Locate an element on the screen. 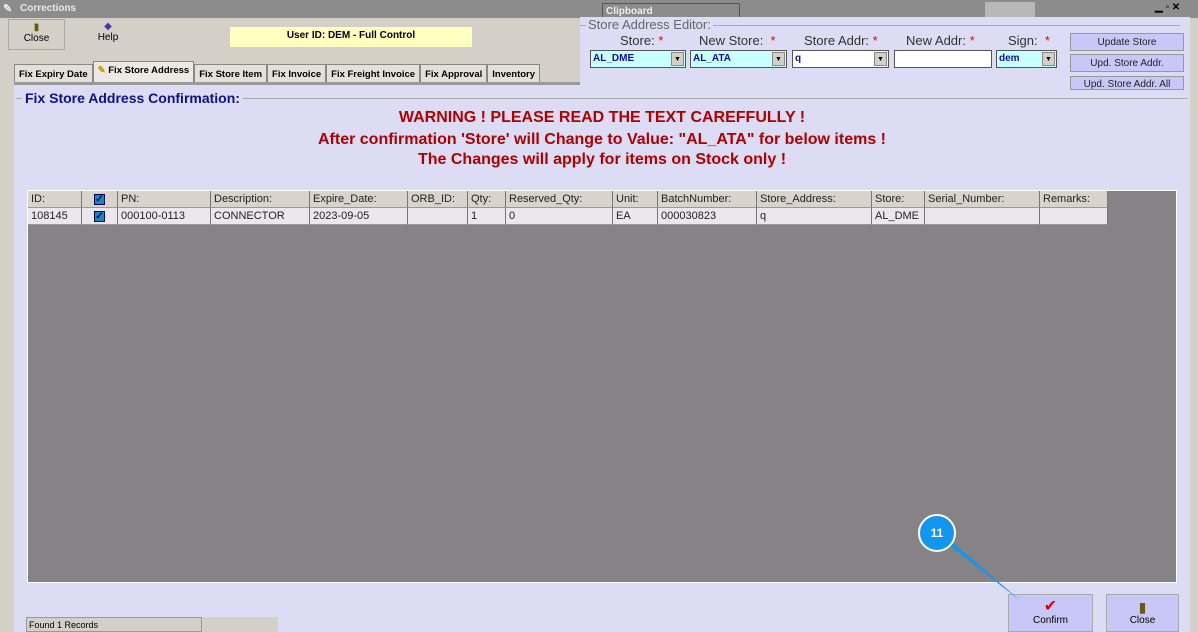 Image resolution: width=1198 pixels, height=632 pixels. new-store-label: New Store: * is located at coordinates (737, 40).